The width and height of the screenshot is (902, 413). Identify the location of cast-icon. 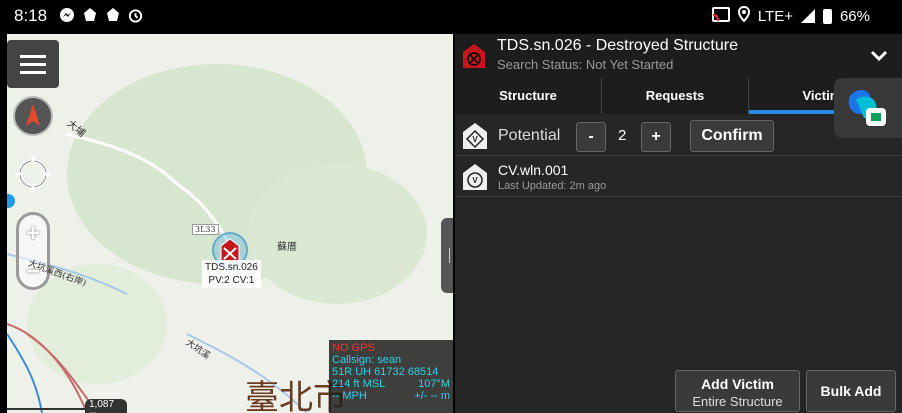
(720, 16).